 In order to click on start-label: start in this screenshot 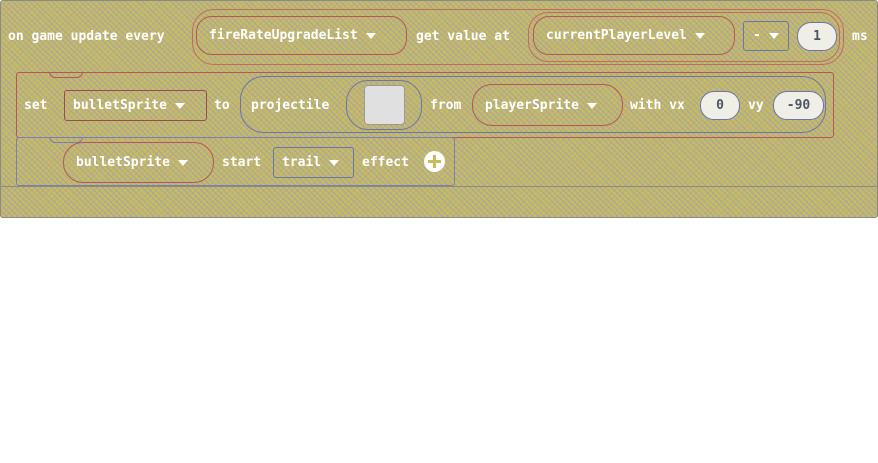, I will do `click(242, 162)`.